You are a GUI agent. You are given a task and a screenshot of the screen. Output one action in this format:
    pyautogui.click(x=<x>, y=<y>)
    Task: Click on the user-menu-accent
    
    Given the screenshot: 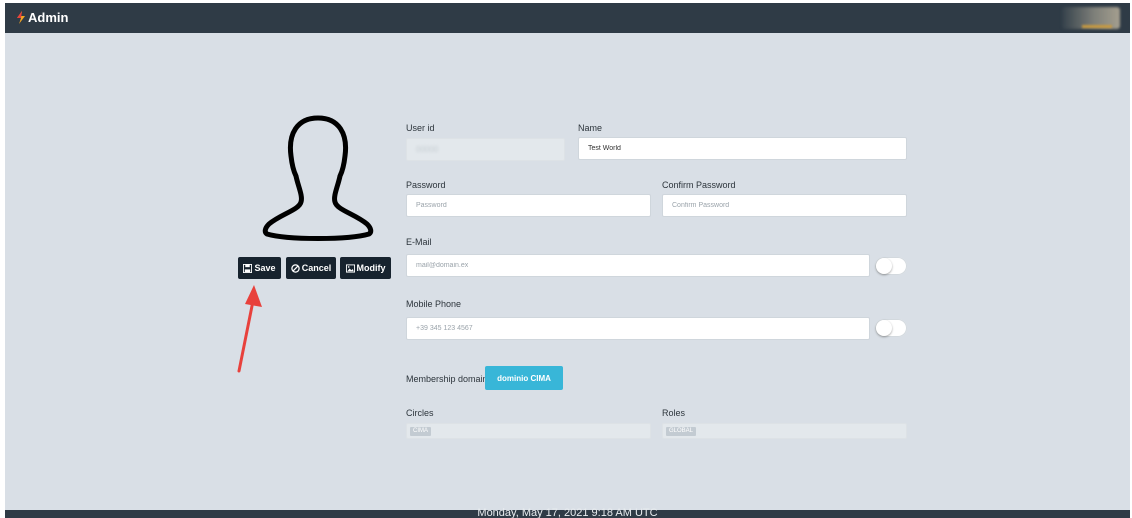 What is the action you would take?
    pyautogui.click(x=1097, y=26)
    